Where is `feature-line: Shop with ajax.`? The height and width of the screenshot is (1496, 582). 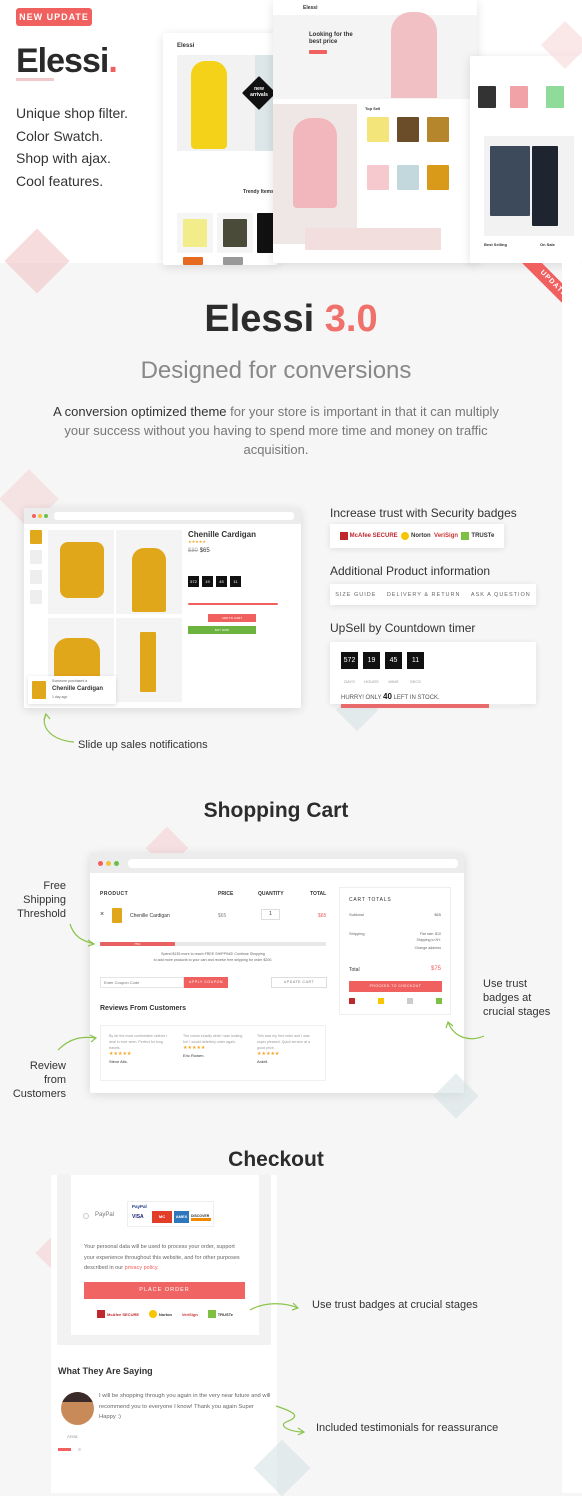 feature-line: Shop with ajax. is located at coordinates (63, 158).